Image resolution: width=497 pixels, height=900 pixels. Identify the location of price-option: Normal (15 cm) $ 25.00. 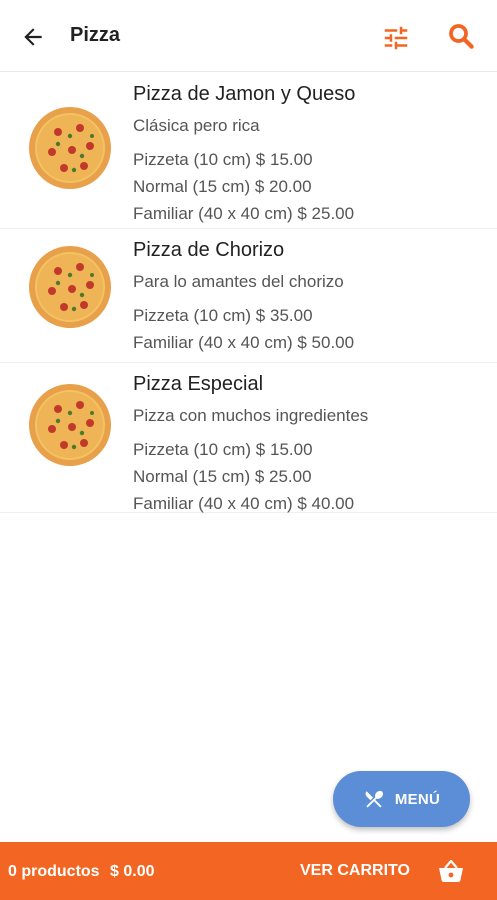
(222, 476).